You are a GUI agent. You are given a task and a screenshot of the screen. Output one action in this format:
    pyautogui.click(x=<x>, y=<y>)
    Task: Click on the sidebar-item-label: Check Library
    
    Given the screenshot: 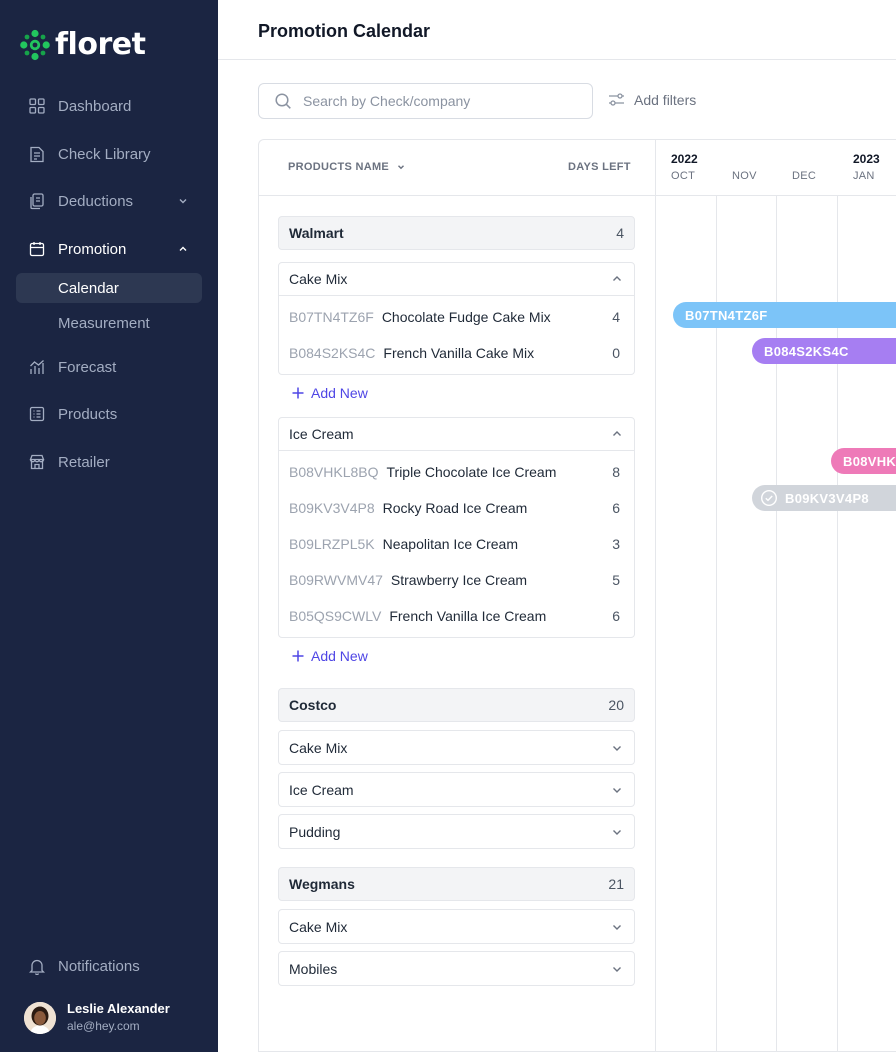 What is the action you would take?
    pyautogui.click(x=104, y=154)
    